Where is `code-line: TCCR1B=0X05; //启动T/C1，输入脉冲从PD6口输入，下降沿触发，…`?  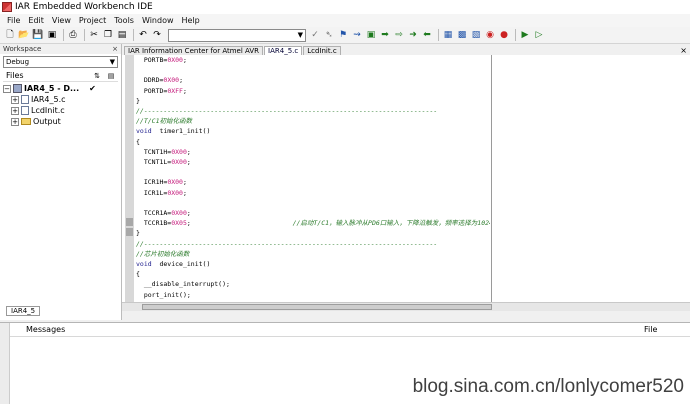
code-line: TCCR1B=0X05; //启动T/C1，输入脉冲从PD6口输入，下降沿触发，… is located at coordinates (313, 223).